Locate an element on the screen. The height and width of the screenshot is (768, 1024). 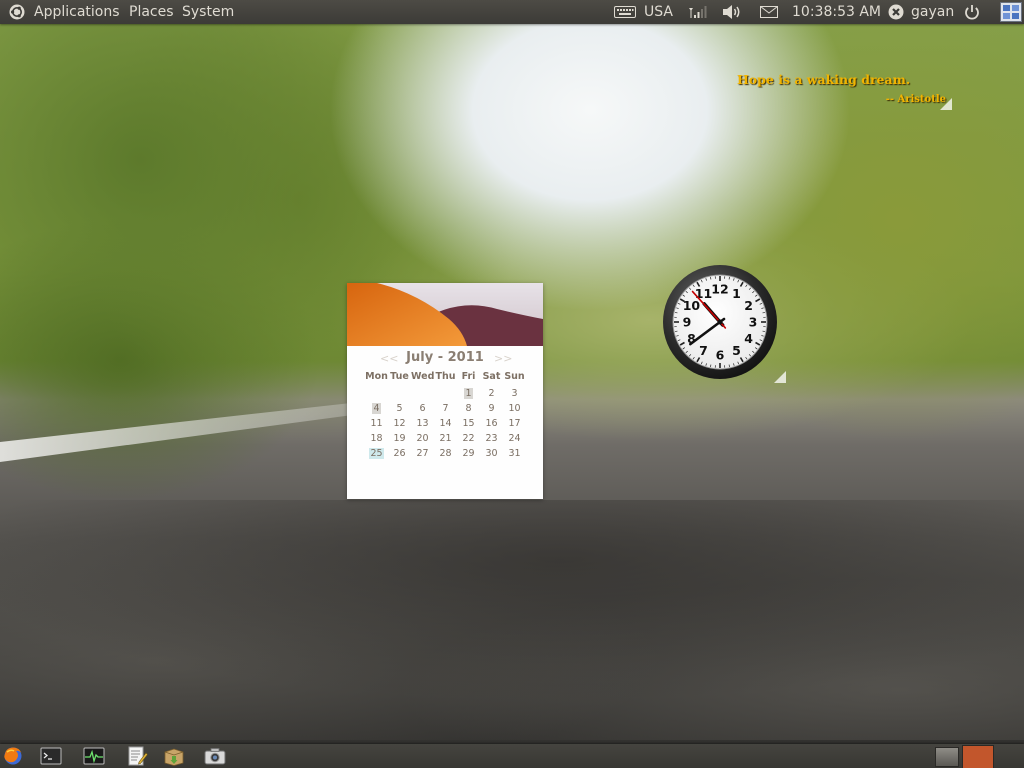
calendar-day: 26 is located at coordinates (399, 453).